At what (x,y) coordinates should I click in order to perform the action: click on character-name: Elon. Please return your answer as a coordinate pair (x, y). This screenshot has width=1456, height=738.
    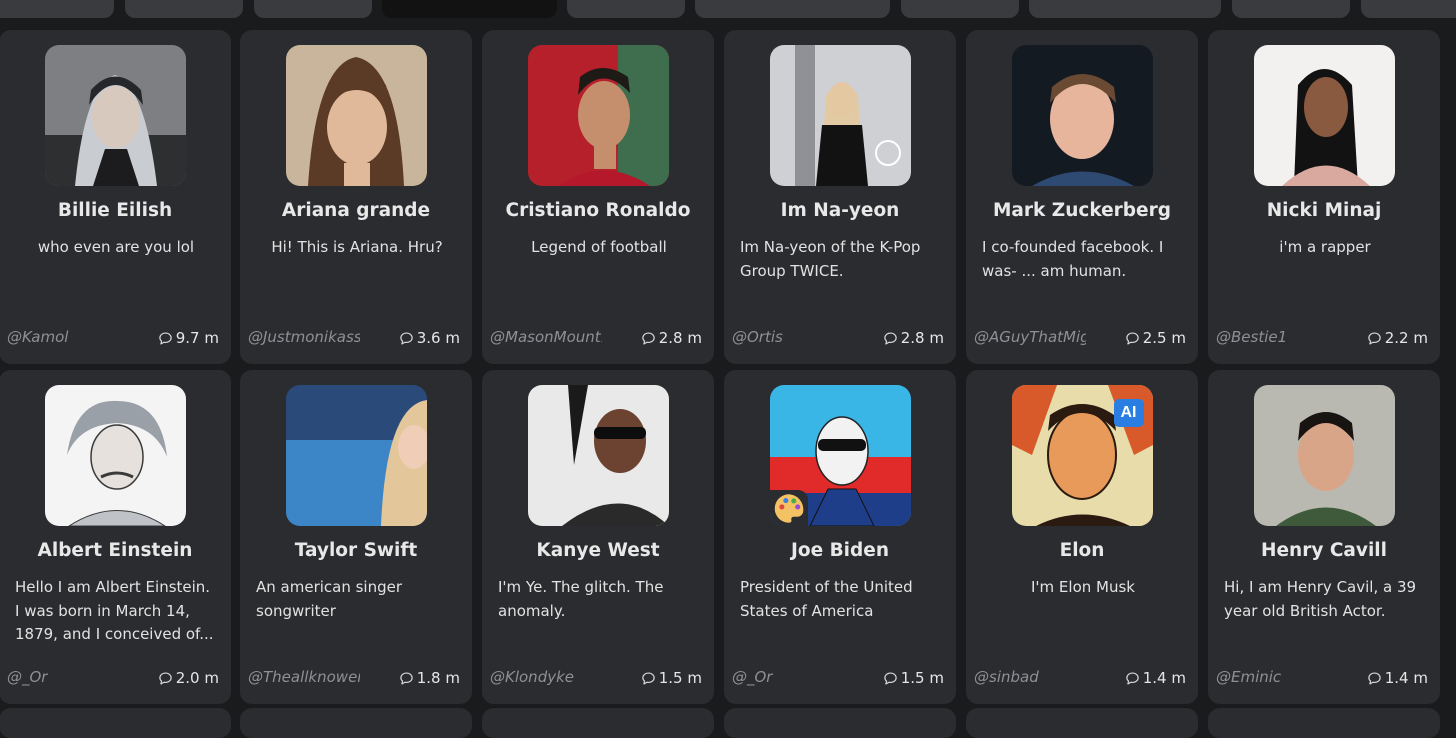
    Looking at the image, I should click on (1082, 550).